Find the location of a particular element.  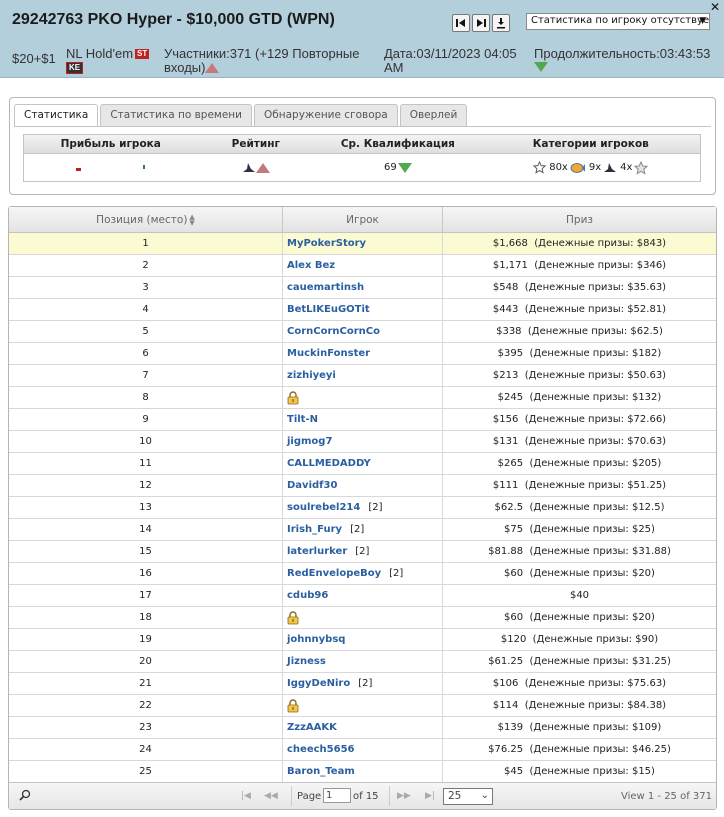

participants-info: Участники:371 (+129 Повторные входы) is located at coordinates (261, 61).